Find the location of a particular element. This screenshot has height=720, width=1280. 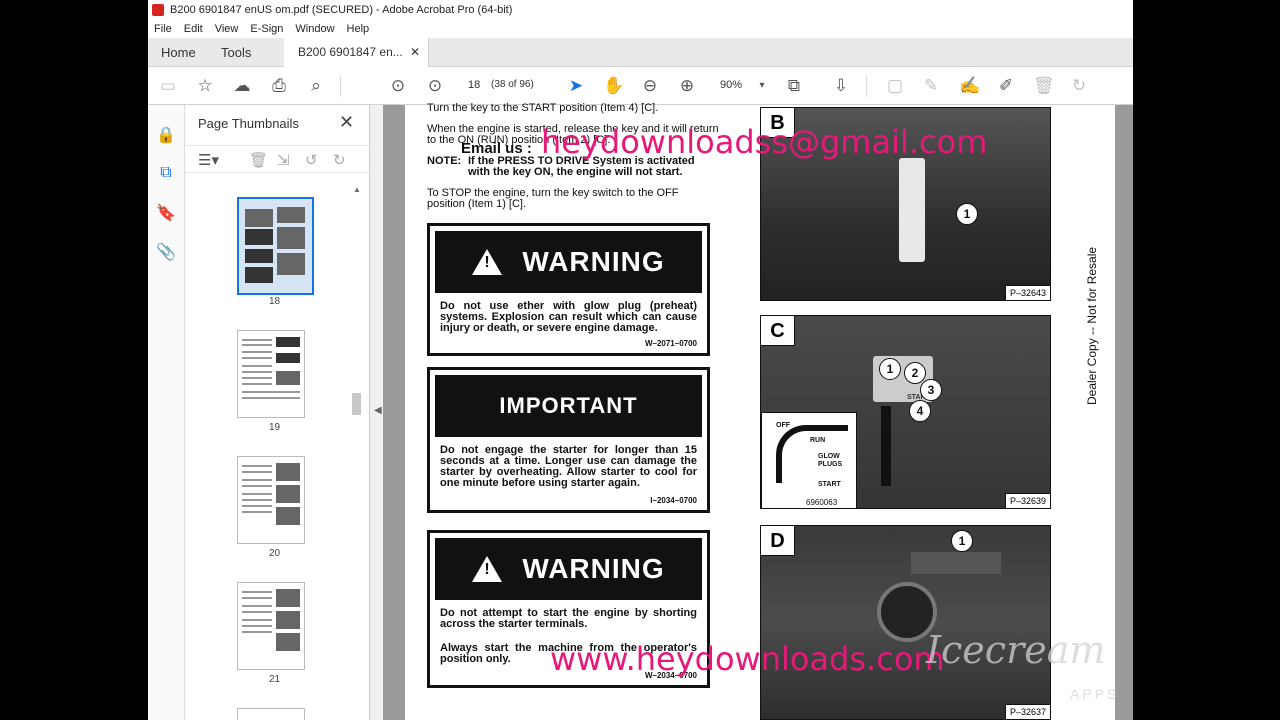

thumbnail-label: 20 is located at coordinates (275, 553).